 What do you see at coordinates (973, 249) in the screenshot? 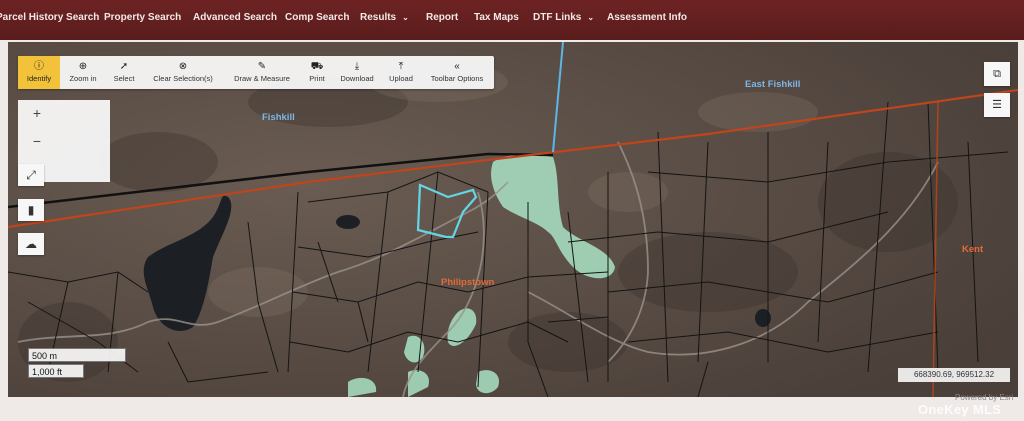
I see `map-label-kent: Kent` at bounding box center [973, 249].